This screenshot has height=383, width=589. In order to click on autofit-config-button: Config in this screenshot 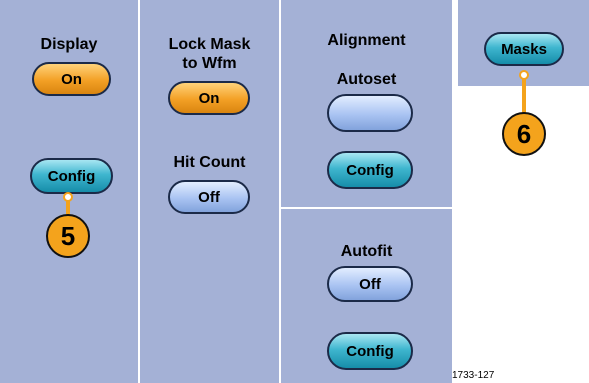, I will do `click(370, 351)`.